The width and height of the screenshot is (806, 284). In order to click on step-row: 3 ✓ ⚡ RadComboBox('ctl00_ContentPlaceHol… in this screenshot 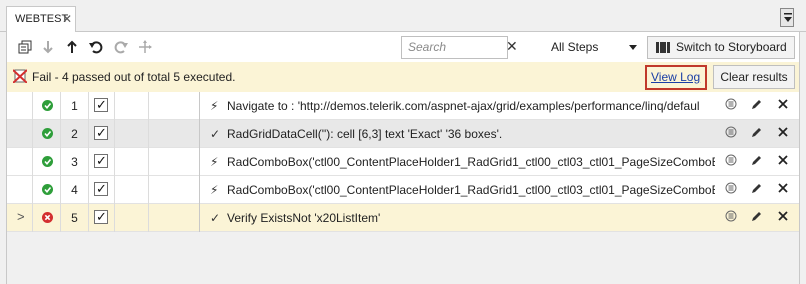, I will do `click(403, 162)`.